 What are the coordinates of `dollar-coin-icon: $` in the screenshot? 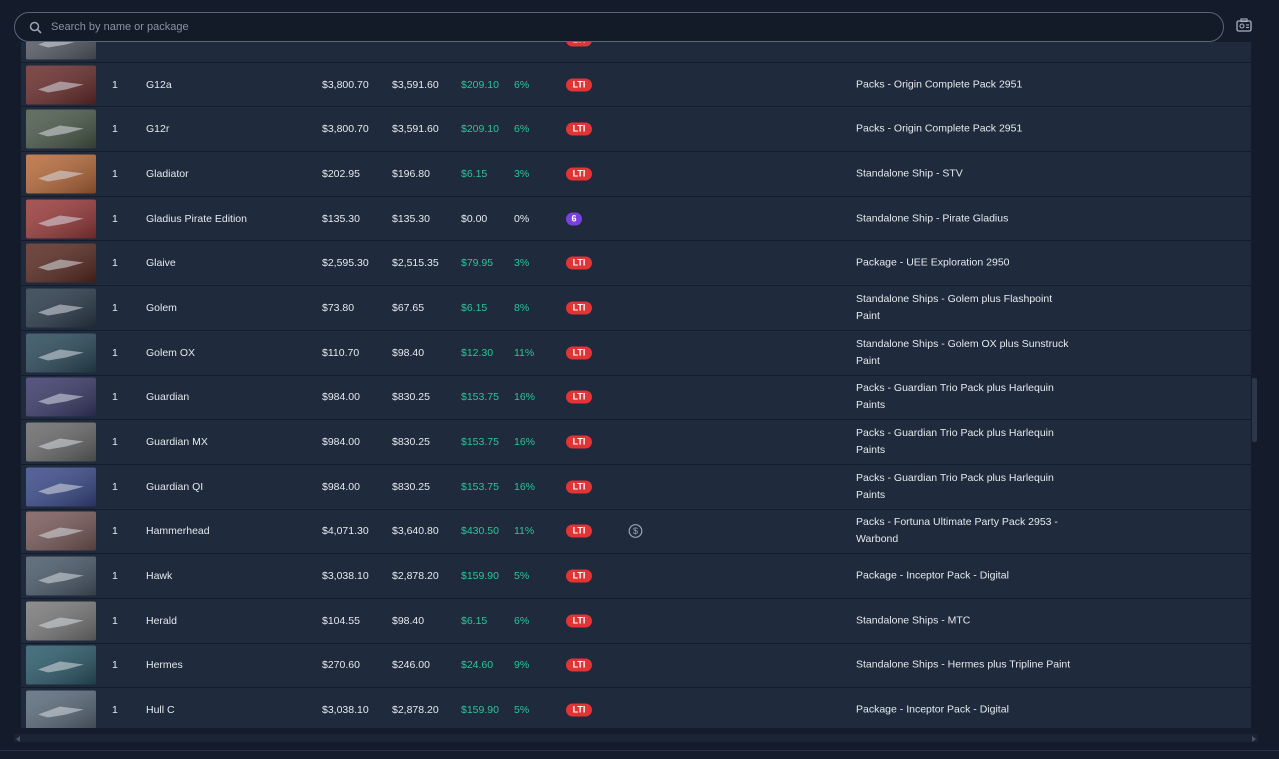 It's located at (635, 531).